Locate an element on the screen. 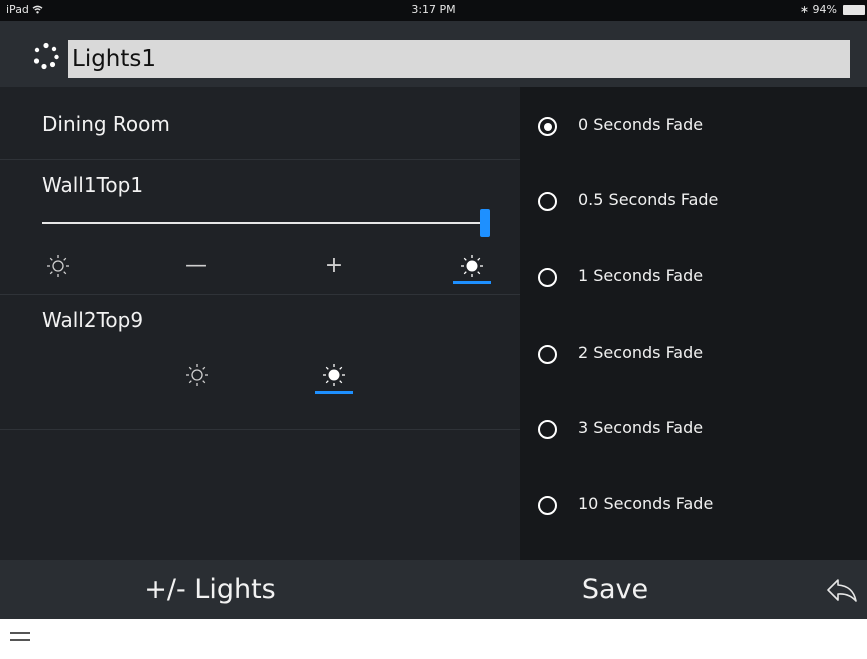 The height and width of the screenshot is (659, 867). clock: 3:17 PM is located at coordinates (433, 9).